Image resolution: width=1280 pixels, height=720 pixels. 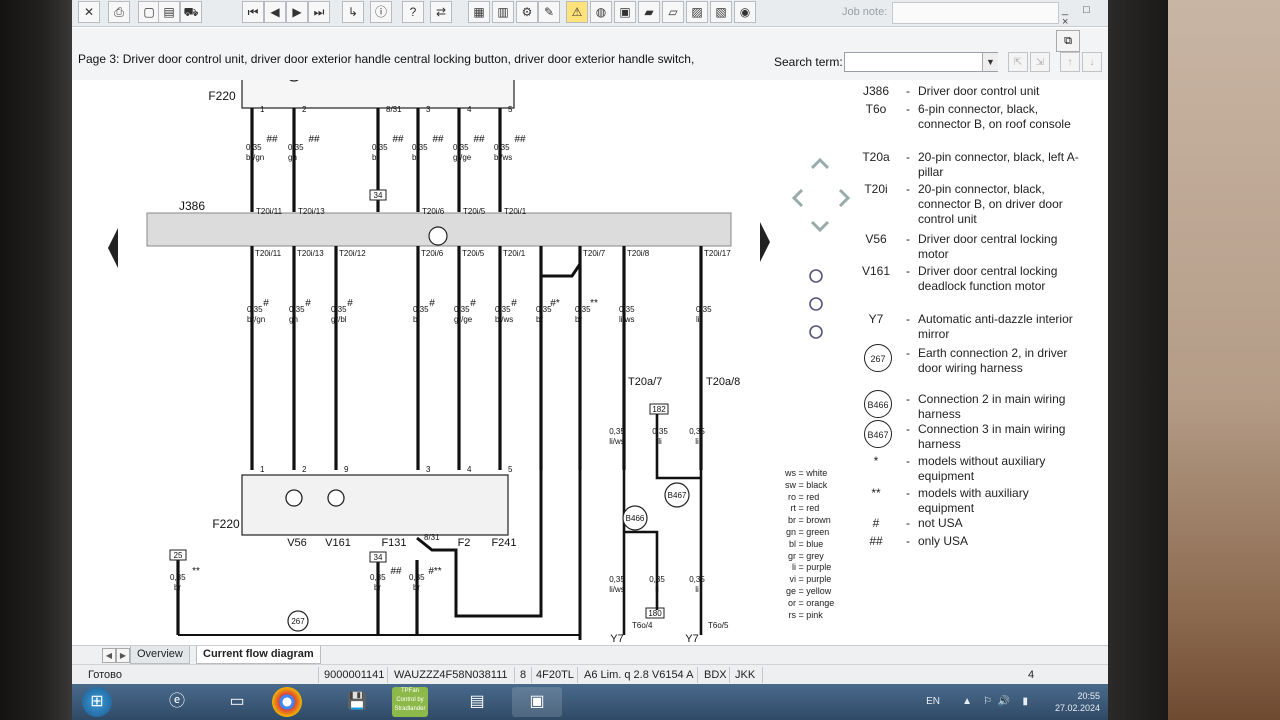 What do you see at coordinates (469, 469) in the screenshot?
I see `pin-label: 4` at bounding box center [469, 469].